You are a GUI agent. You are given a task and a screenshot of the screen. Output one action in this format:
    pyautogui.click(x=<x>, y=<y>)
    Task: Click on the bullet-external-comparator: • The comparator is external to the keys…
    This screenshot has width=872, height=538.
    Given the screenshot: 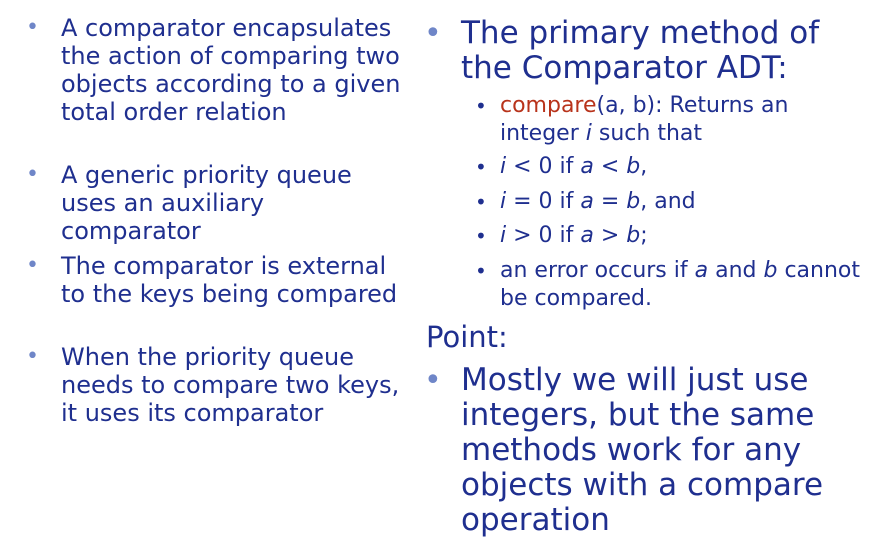 What is the action you would take?
    pyautogui.click(x=216, y=280)
    